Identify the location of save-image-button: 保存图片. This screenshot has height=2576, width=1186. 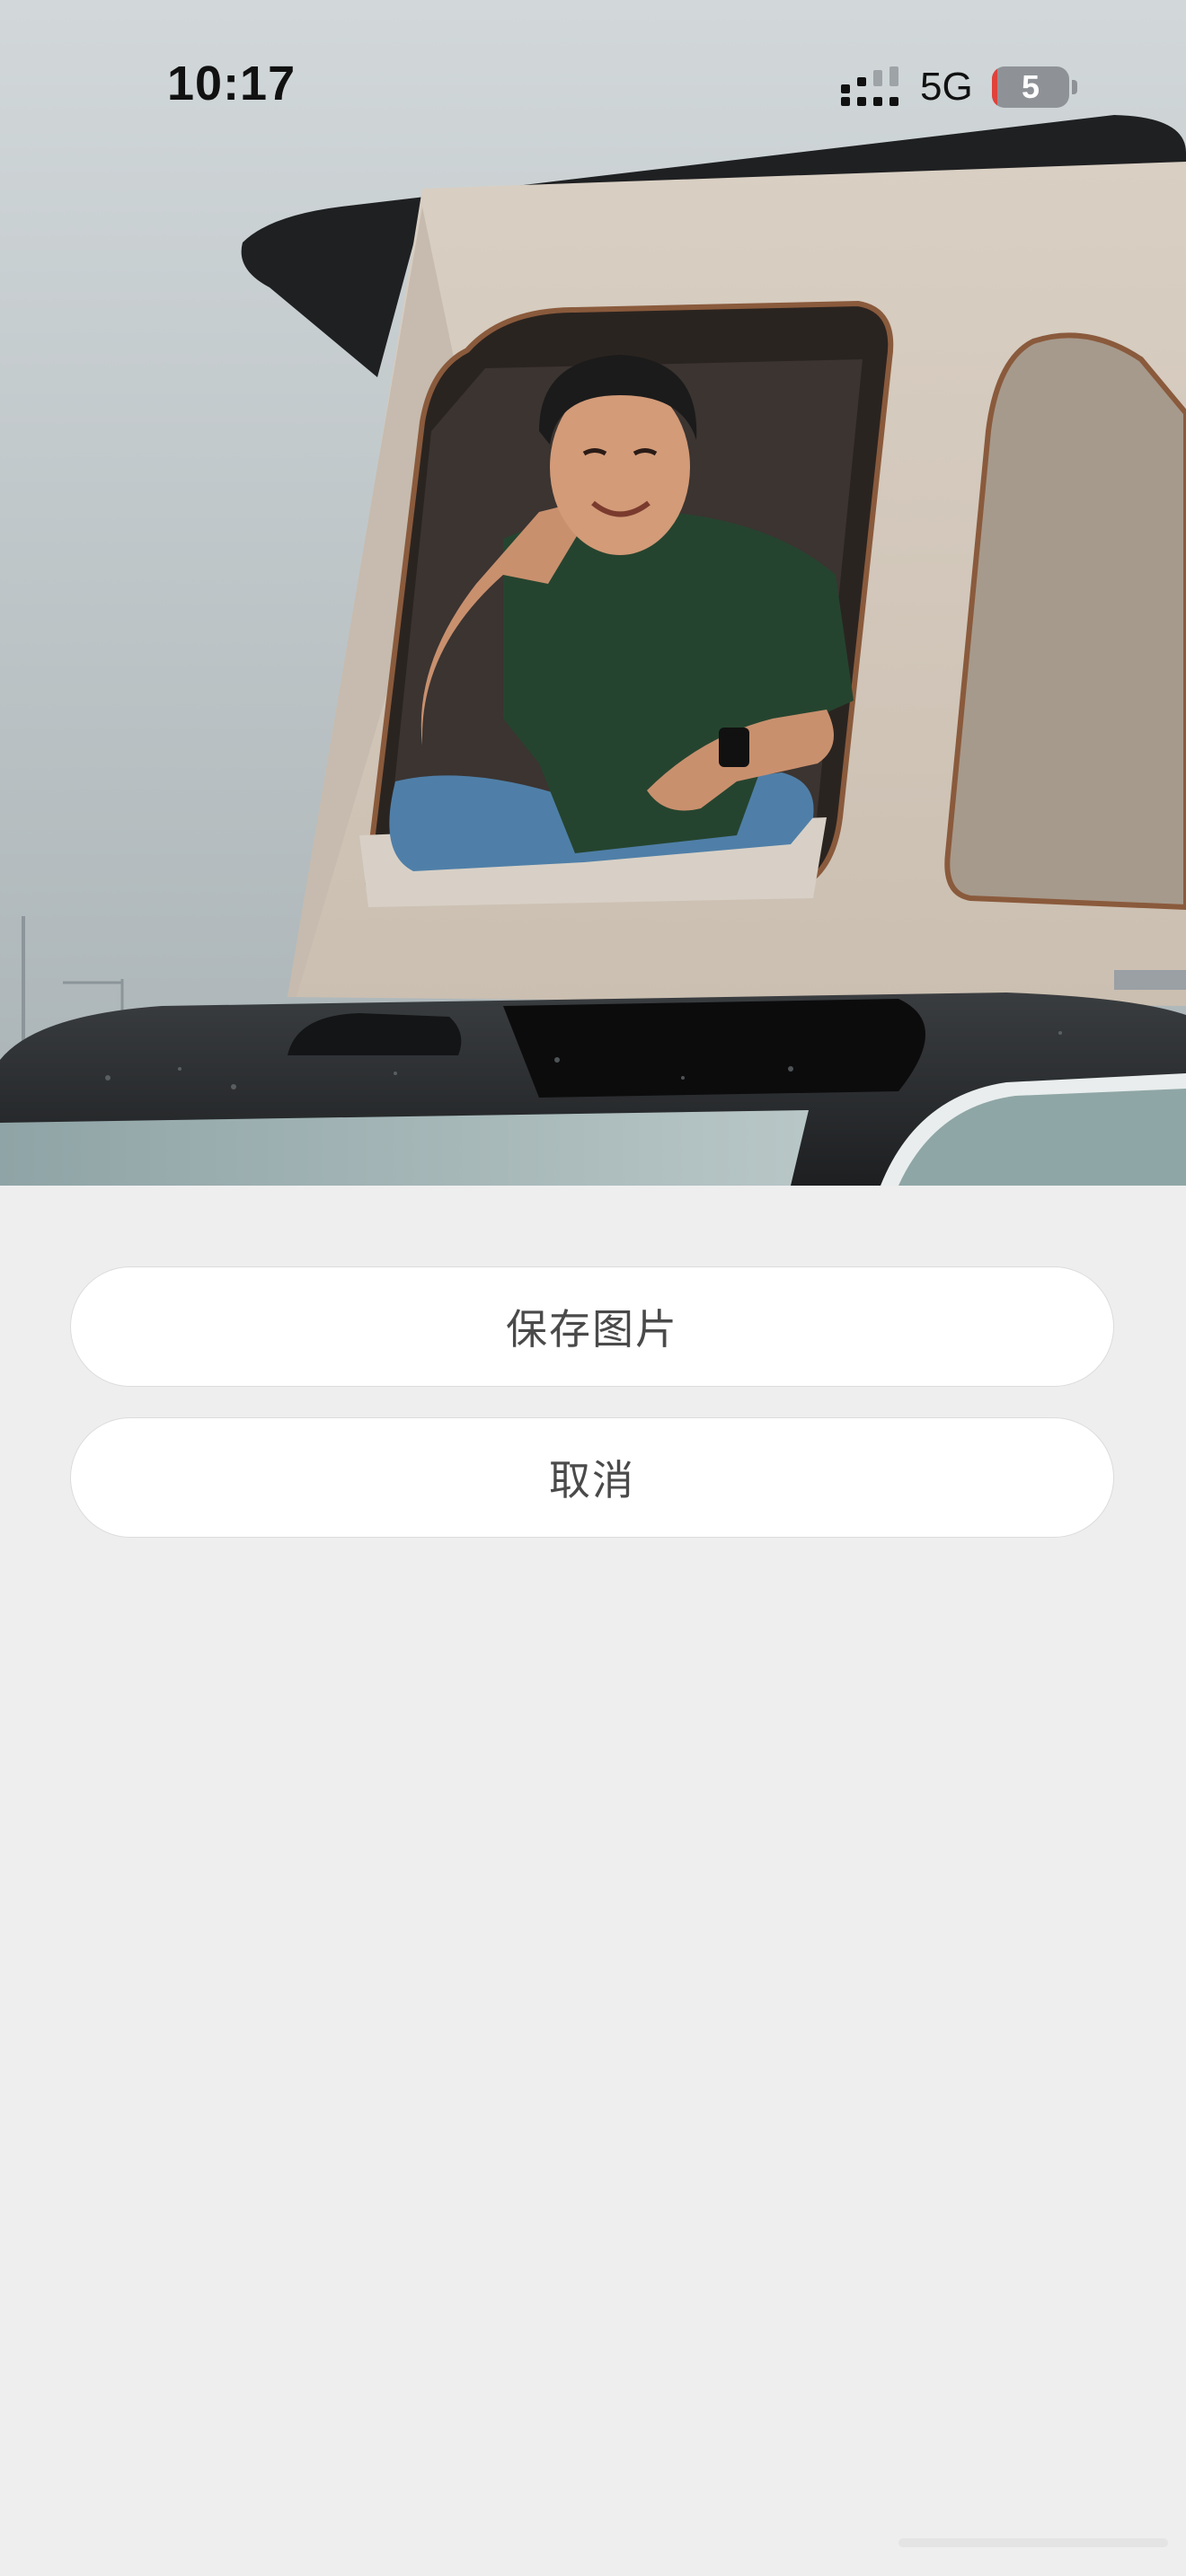
(592, 1326).